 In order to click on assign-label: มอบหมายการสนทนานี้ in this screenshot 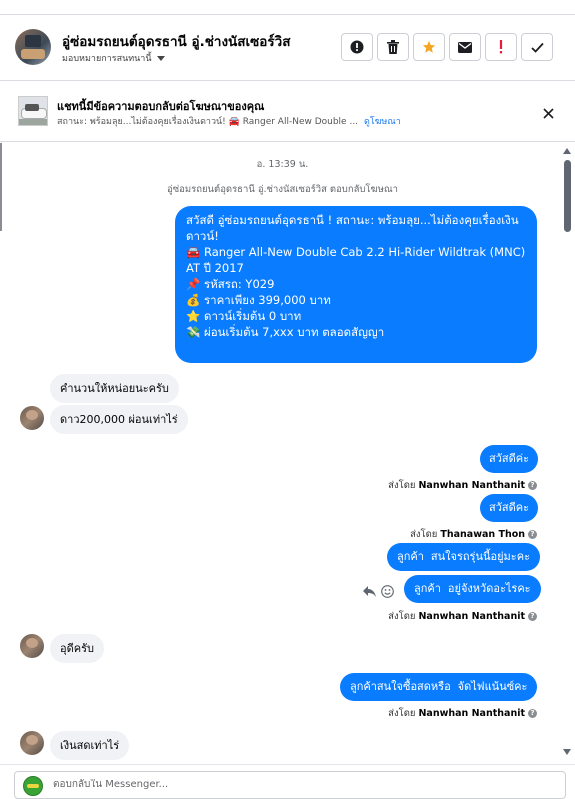, I will do `click(107, 59)`.